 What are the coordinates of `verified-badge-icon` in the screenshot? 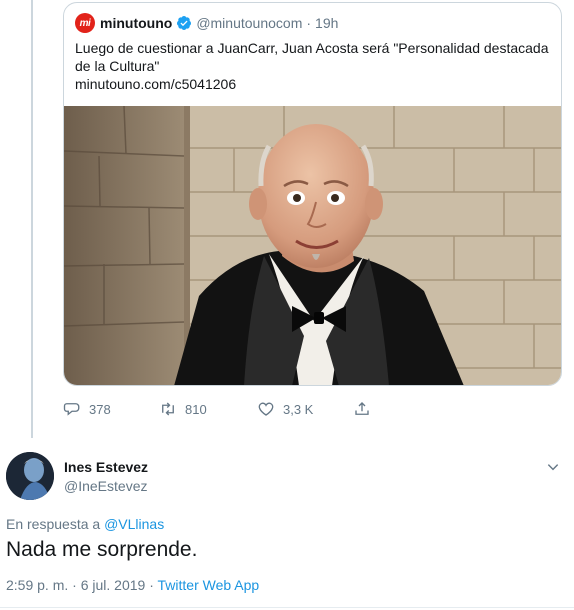 It's located at (184, 23).